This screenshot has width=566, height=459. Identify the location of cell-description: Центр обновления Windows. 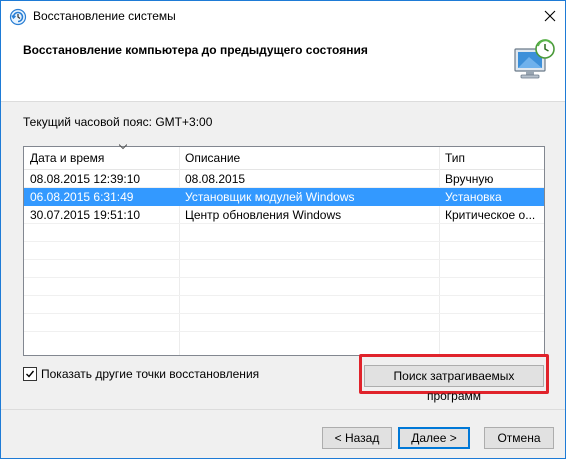
(263, 215).